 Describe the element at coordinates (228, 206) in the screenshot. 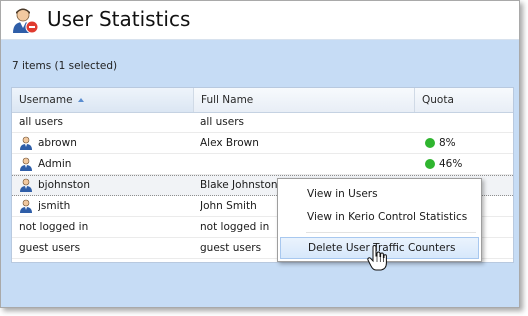

I see `full-name-cell: John Smith` at that location.